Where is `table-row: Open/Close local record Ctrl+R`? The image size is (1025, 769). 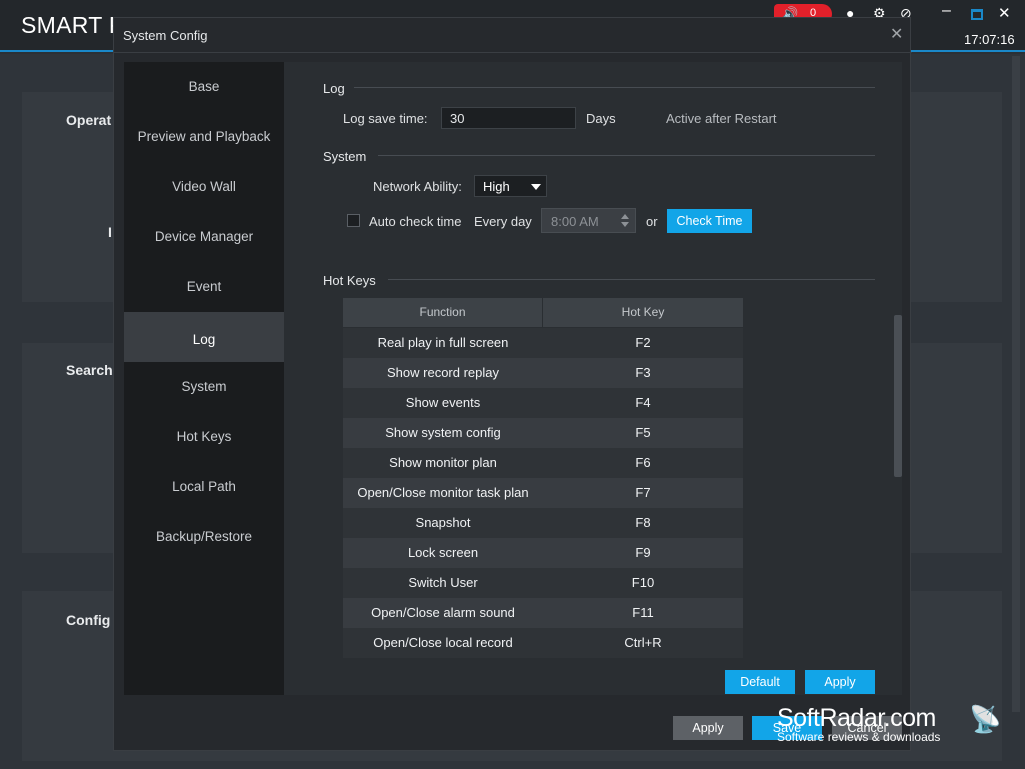
table-row: Open/Close local record Ctrl+R is located at coordinates (543, 643).